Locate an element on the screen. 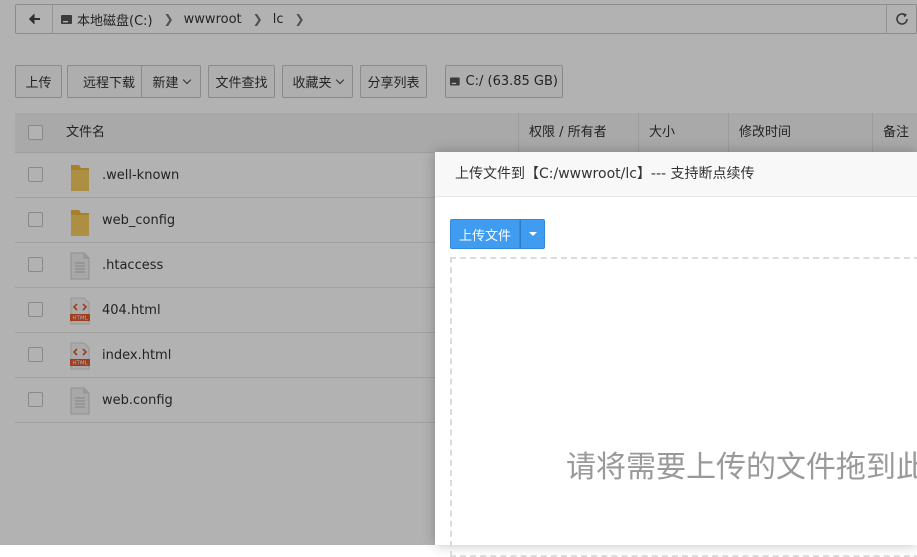 The width and height of the screenshot is (917, 557). drop-zone-text: 请将需要上传的文件拖到此 is located at coordinates (741, 467).